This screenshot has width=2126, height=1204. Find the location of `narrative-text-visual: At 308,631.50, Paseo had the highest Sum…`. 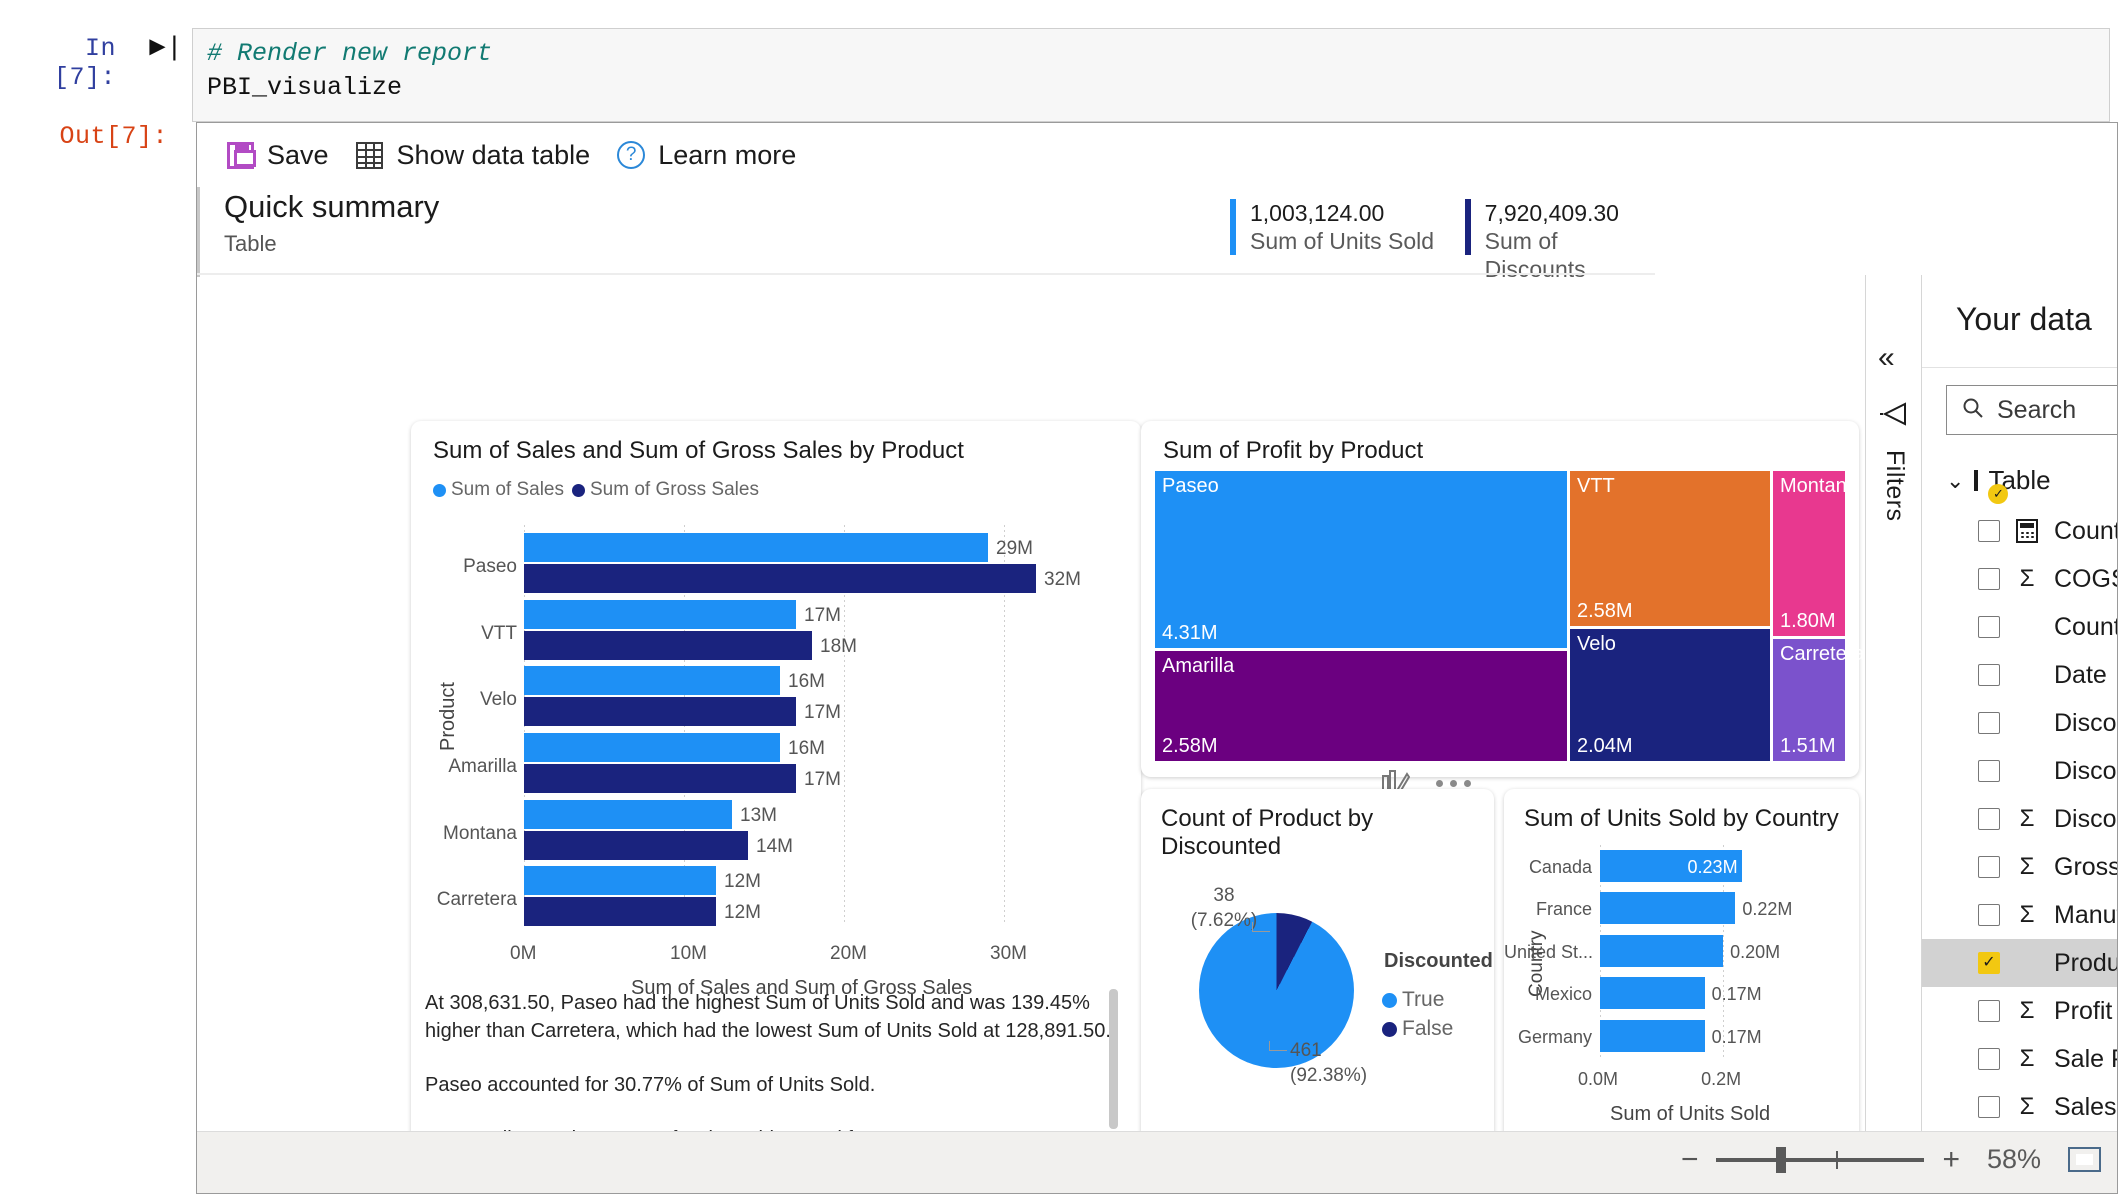

narrative-text-visual: At 308,631.50, Paseo had the highest Sum… is located at coordinates (770, 1062).